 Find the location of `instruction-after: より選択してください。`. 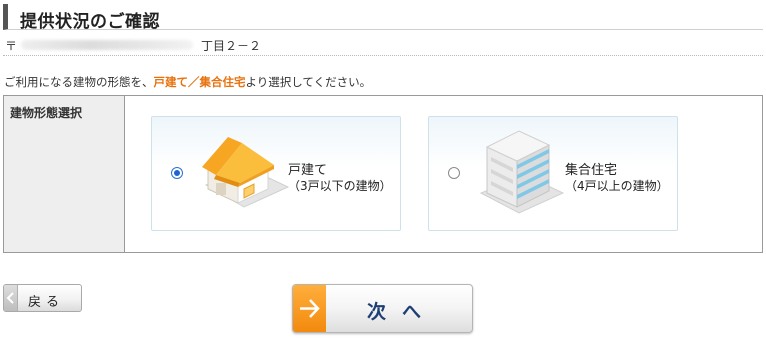

instruction-after: より選択してください。 is located at coordinates (308, 82).